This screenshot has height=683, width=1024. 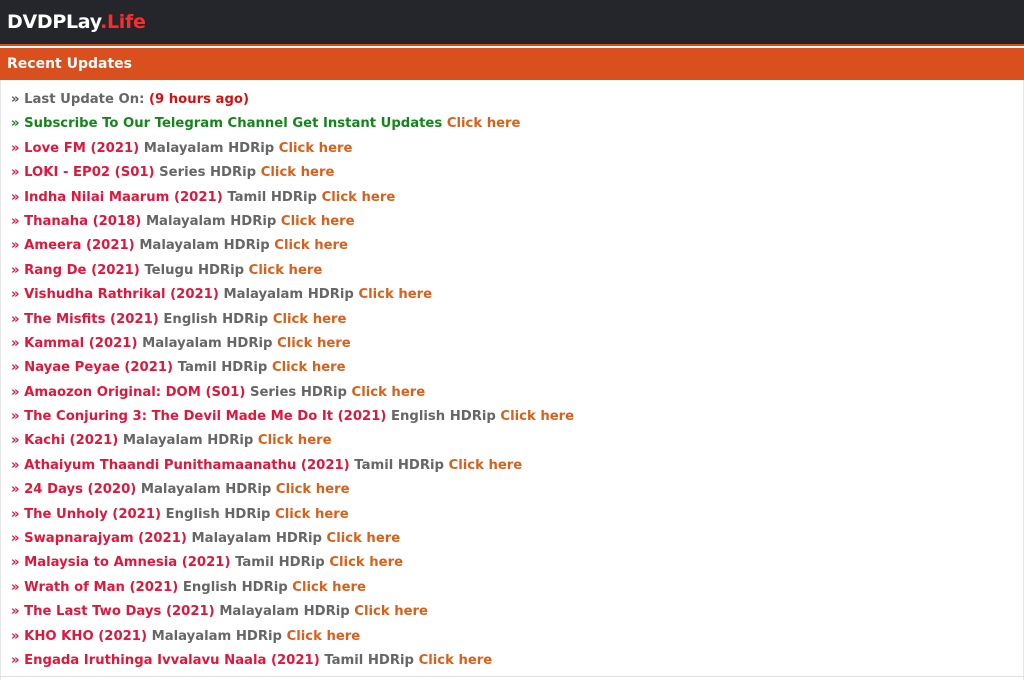 What do you see at coordinates (89, 172) in the screenshot?
I see `update-title: LOKI - EP02 (S01)` at bounding box center [89, 172].